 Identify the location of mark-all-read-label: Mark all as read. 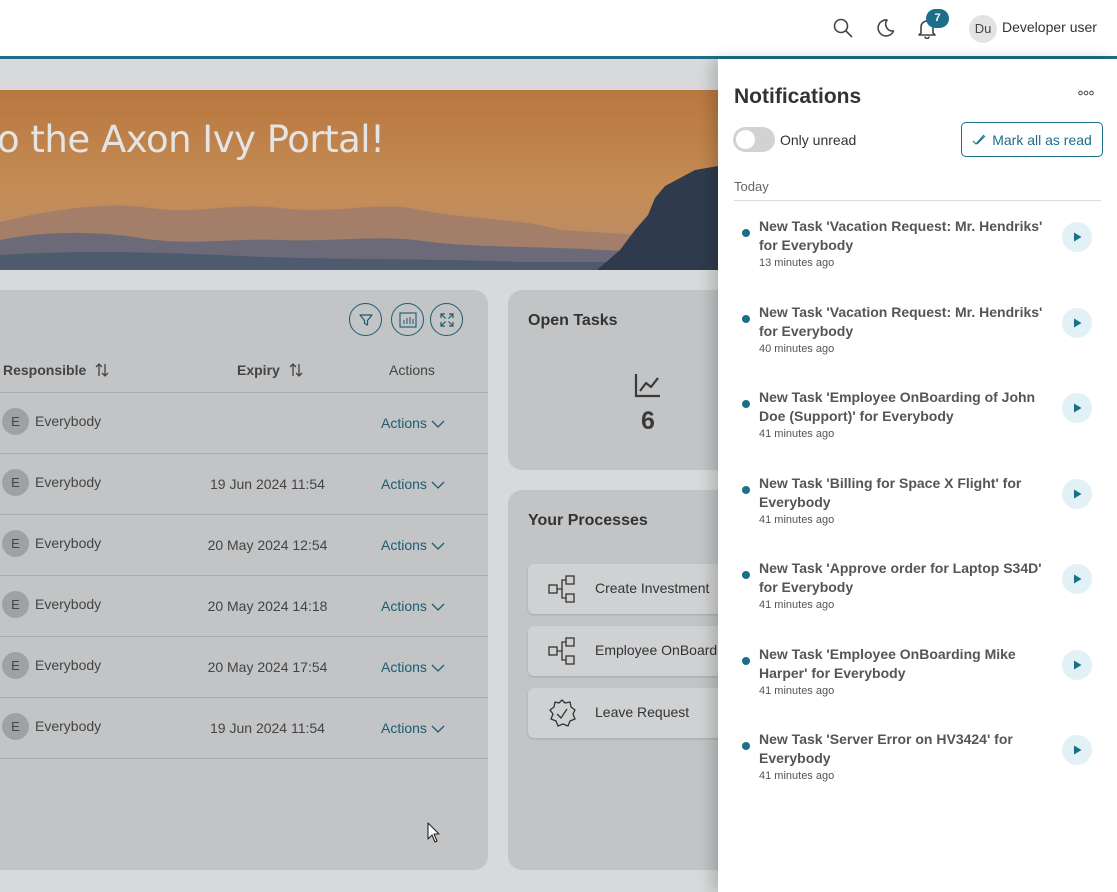
(1042, 139).